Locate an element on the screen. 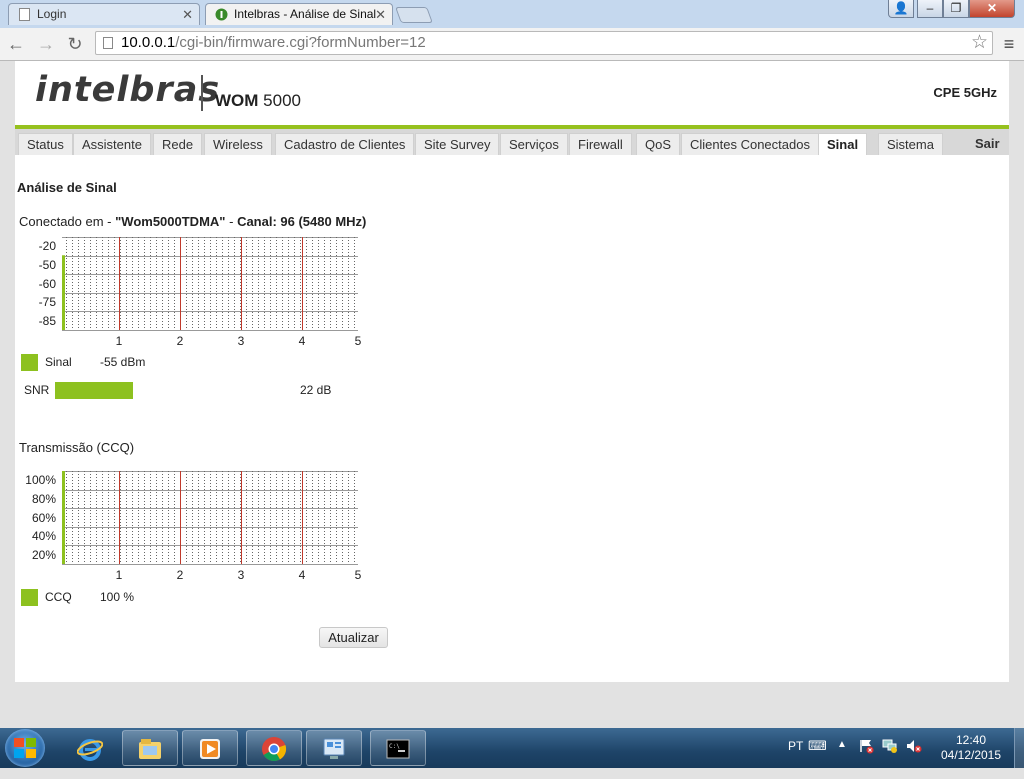 This screenshot has height=779, width=1024. windows-logo-icon is located at coordinates (25, 748).